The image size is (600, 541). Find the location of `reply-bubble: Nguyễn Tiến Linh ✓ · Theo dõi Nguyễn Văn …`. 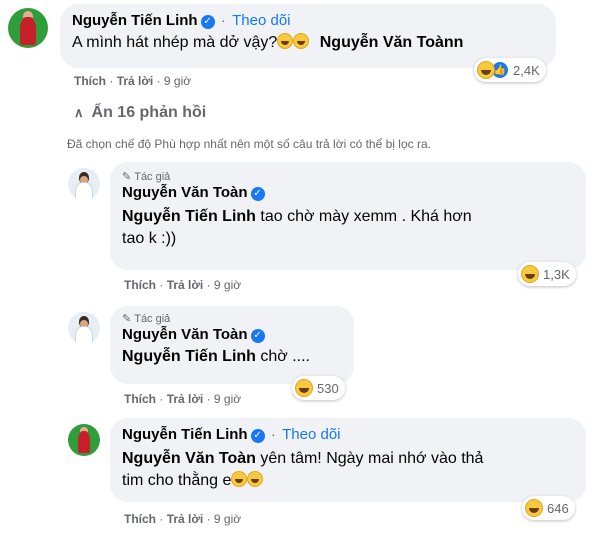

reply-bubble: Nguyễn Tiến Linh ✓ · Theo dõi Nguyễn Văn … is located at coordinates (348, 460).